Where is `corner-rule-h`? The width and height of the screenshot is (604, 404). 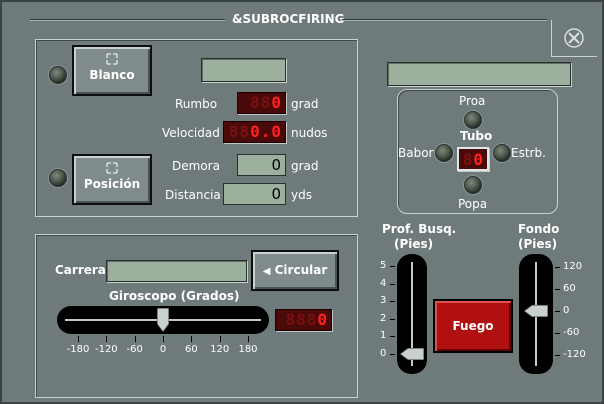 corner-rule-h is located at coordinates (574, 56).